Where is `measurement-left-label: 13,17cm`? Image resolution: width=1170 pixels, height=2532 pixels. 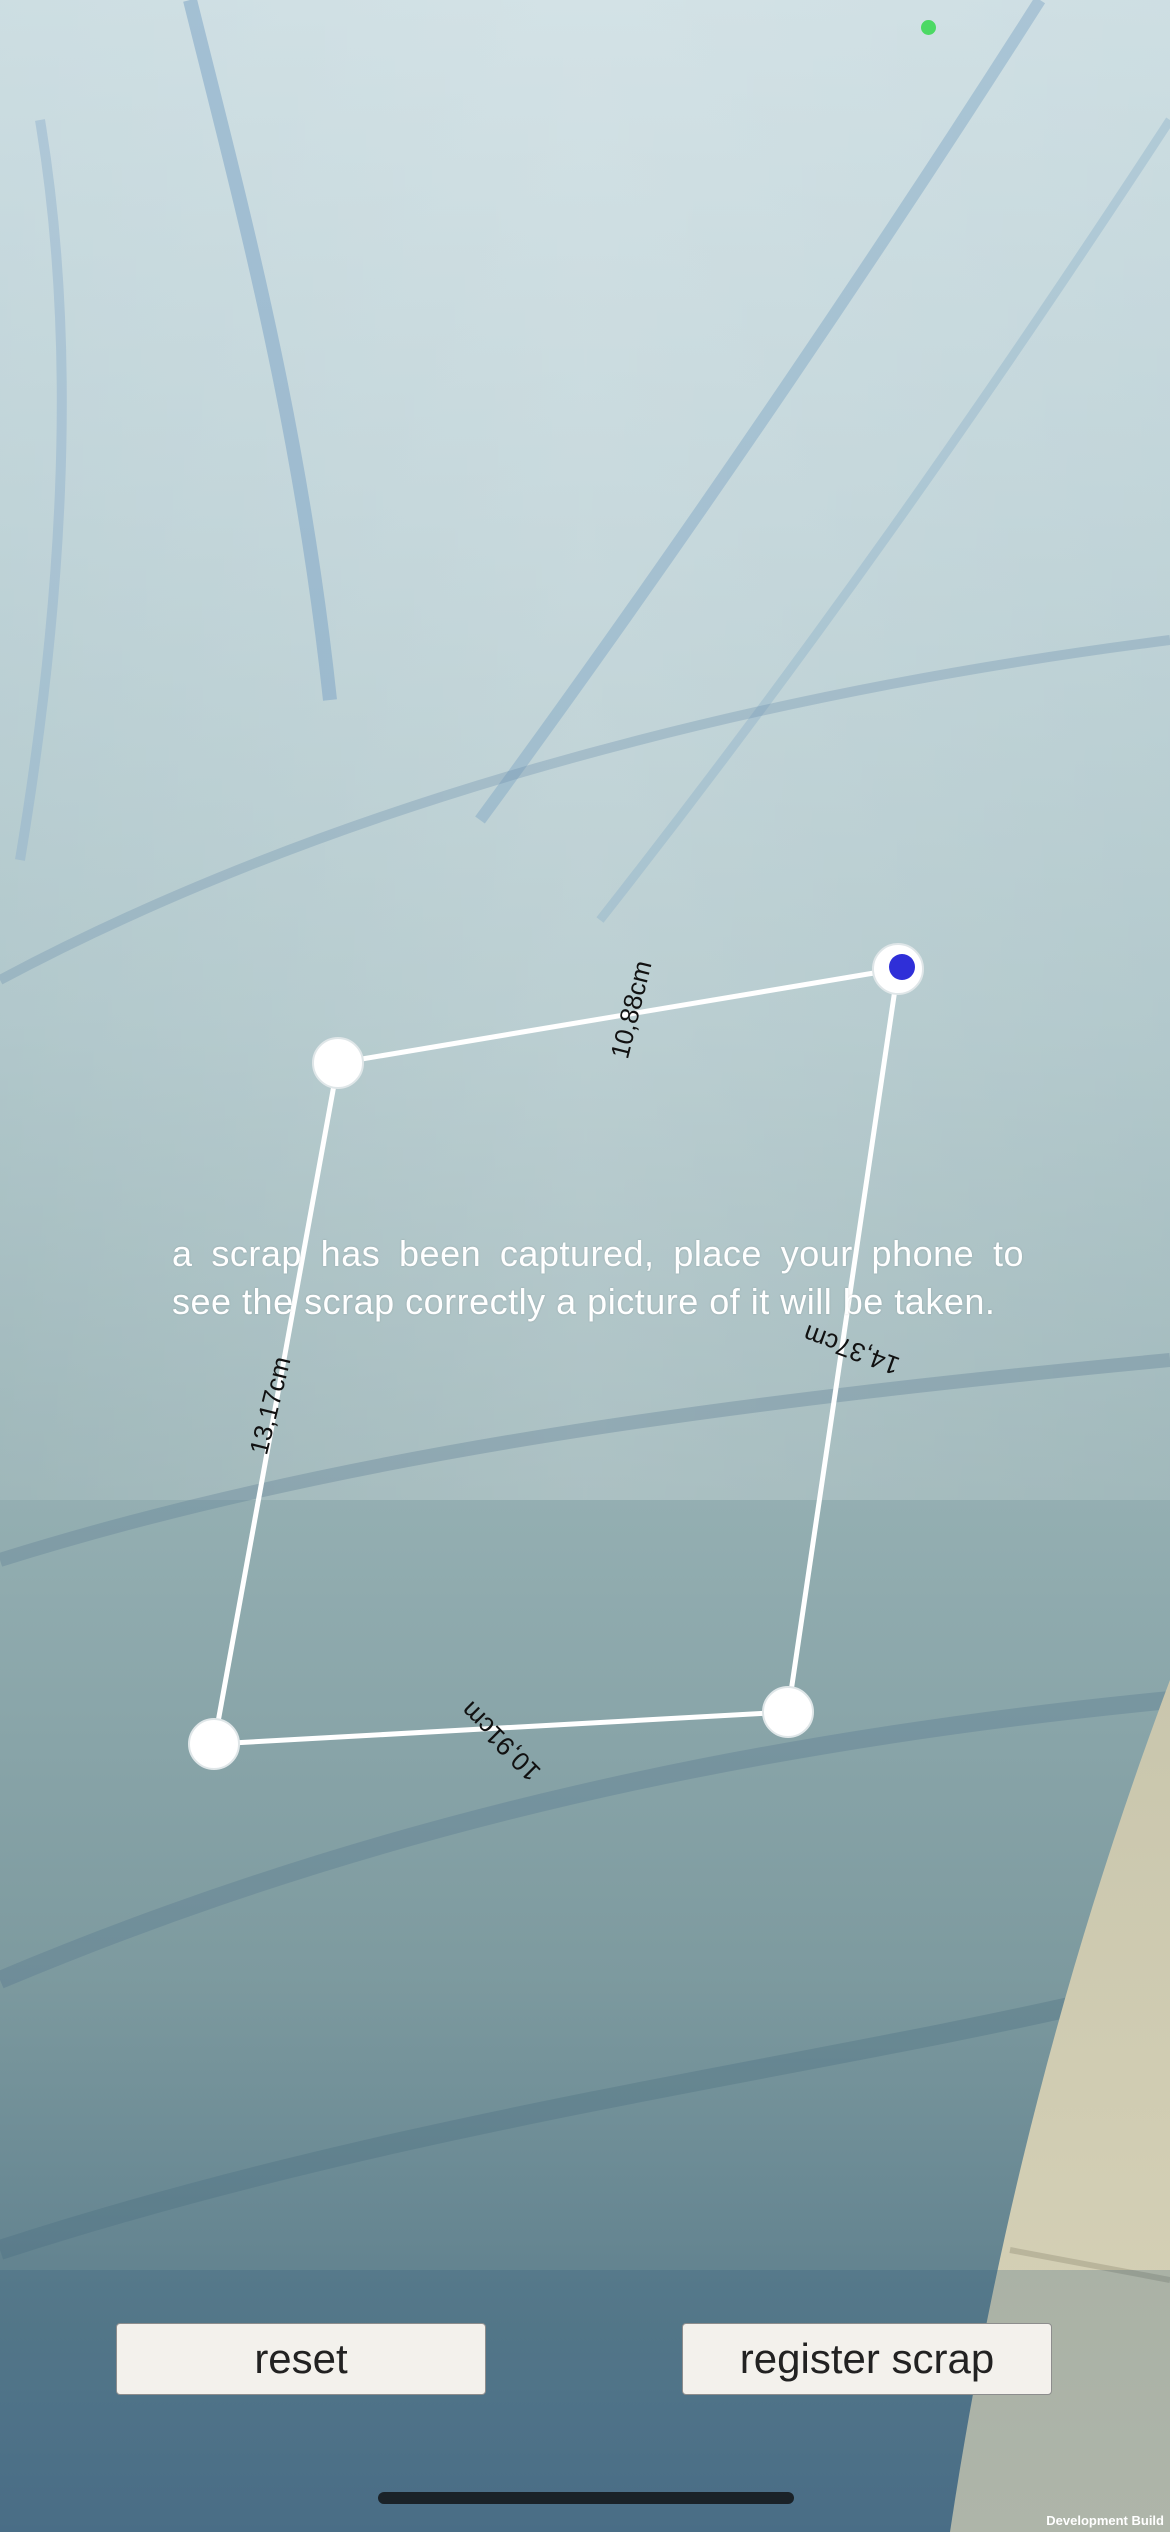 measurement-left-label: 13,17cm is located at coordinates (269, 1405).